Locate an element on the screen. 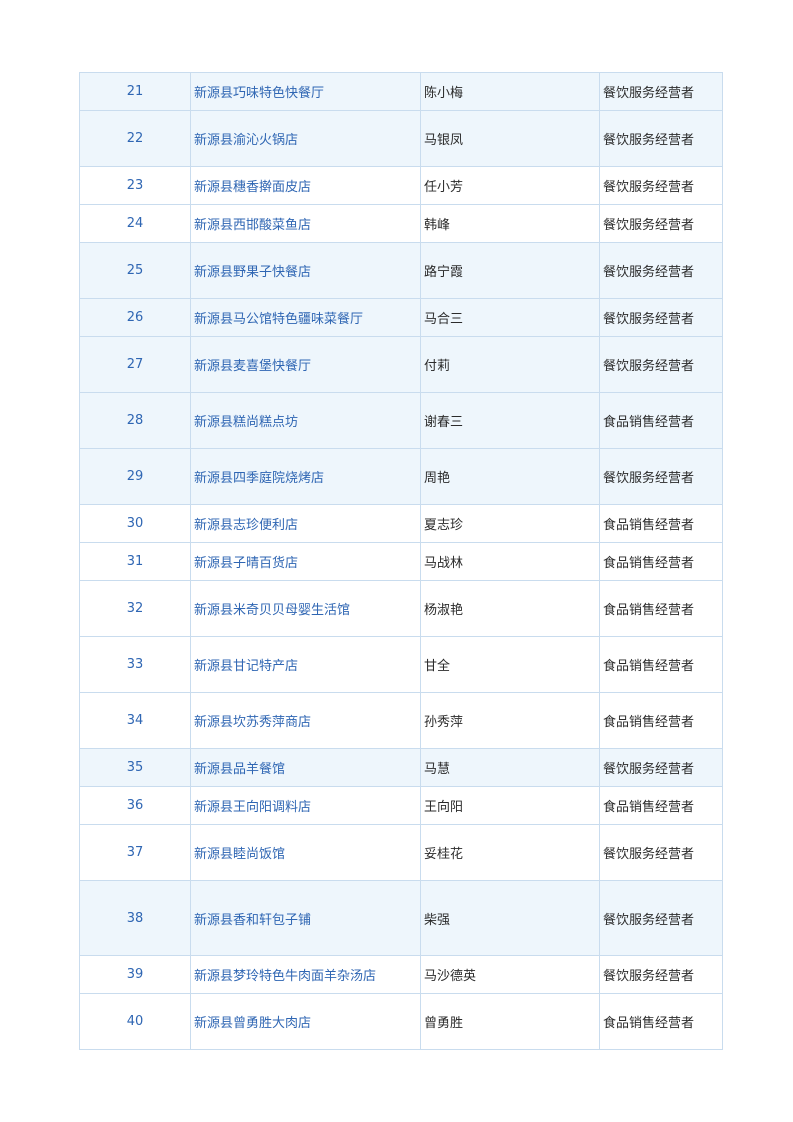 The height and width of the screenshot is (1122, 793). table-row: 31 新源县子晴百货店 马战林 食品销售经营者 is located at coordinates (401, 561).